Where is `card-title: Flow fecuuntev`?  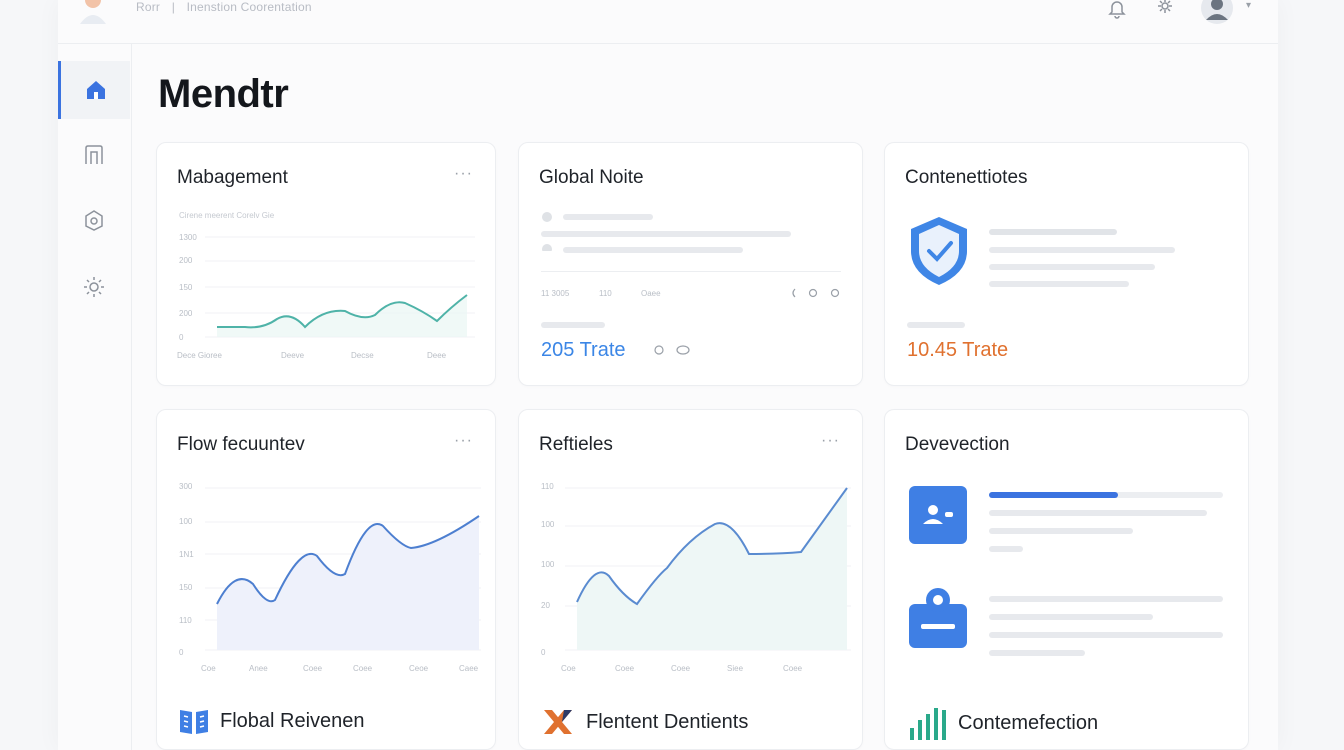
card-title: Flow fecuuntev is located at coordinates (241, 444).